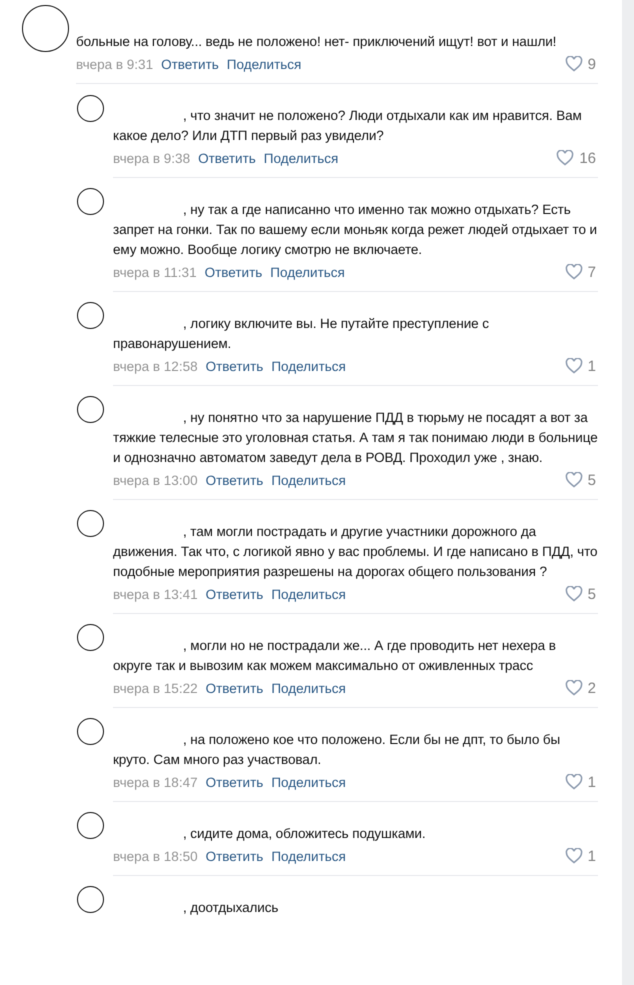 The image size is (634, 985). What do you see at coordinates (155, 856) in the screenshot?
I see `comment-time: вчера в 18:50` at bounding box center [155, 856].